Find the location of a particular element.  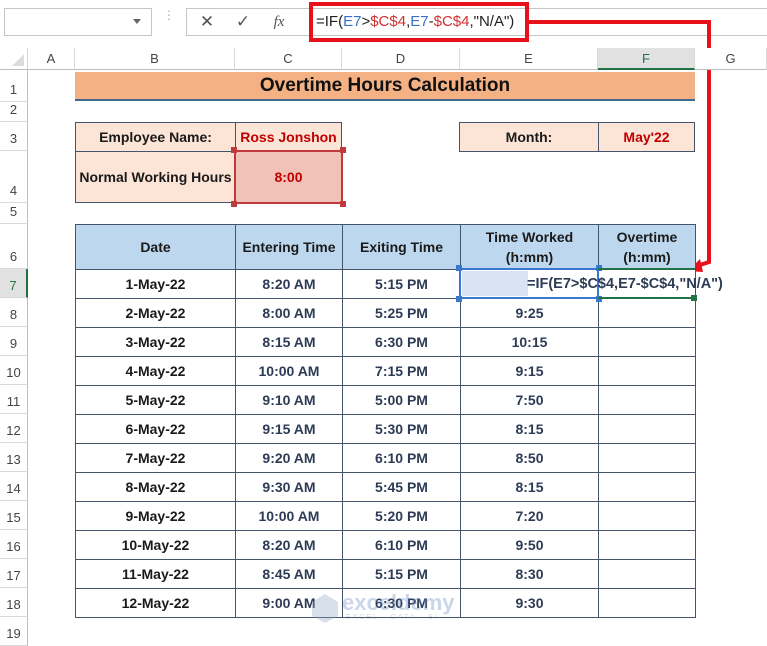

employee-name-value: Ross Jonshon is located at coordinates (288, 137).